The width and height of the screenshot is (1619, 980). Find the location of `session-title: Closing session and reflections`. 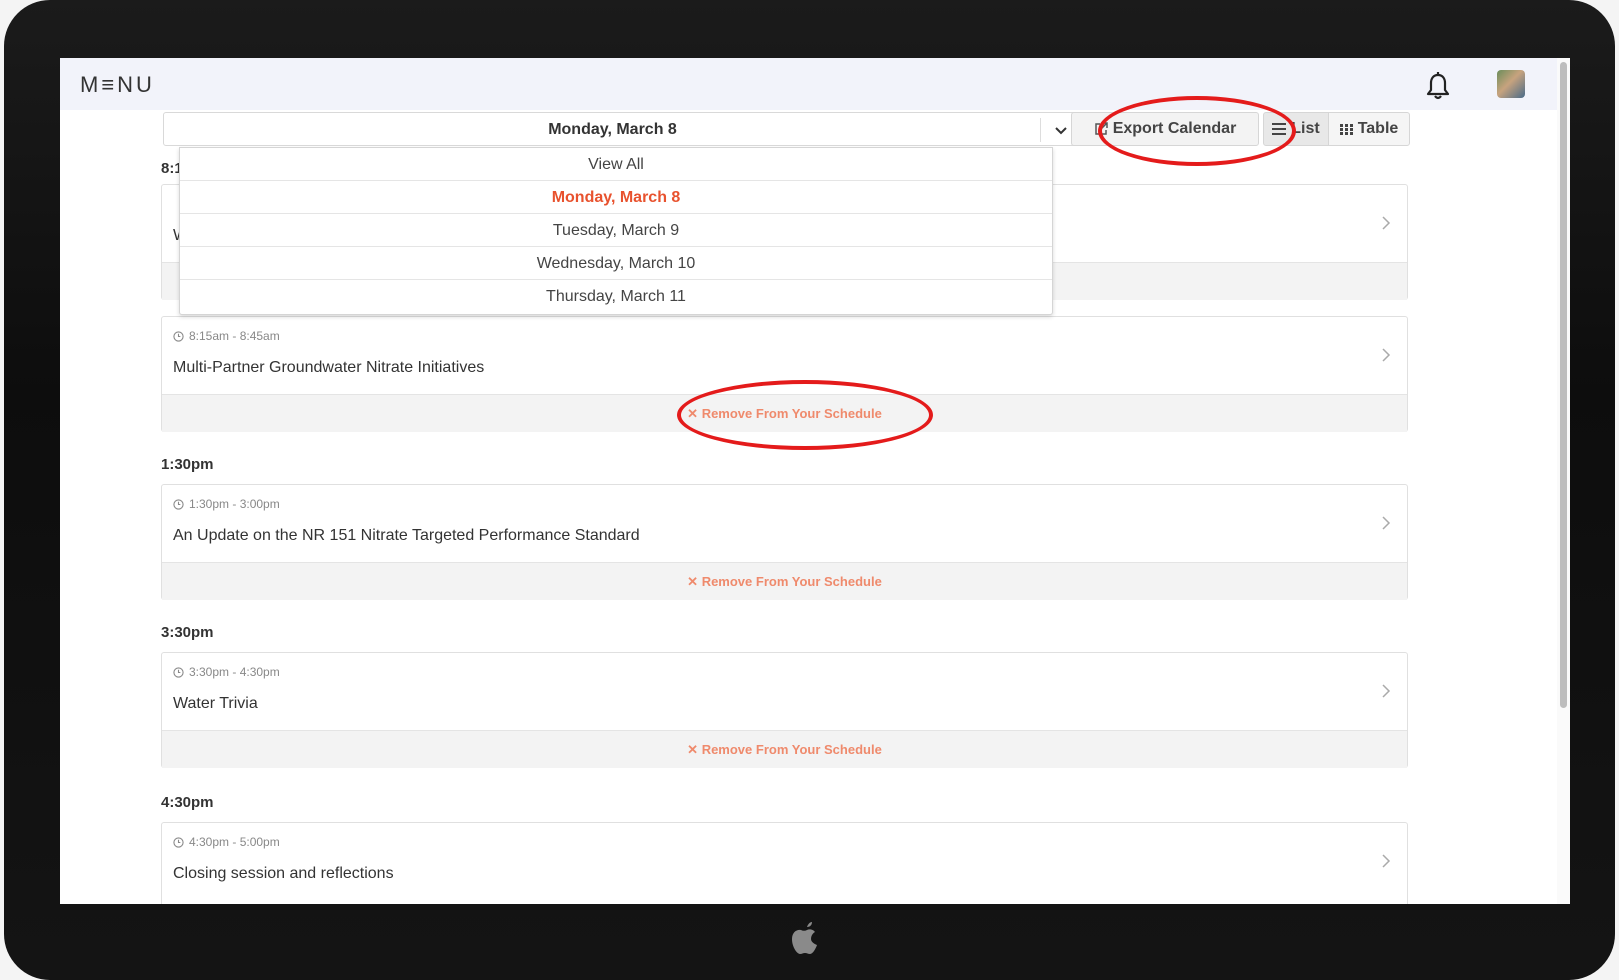

session-title: Closing session and reflections is located at coordinates (283, 874).